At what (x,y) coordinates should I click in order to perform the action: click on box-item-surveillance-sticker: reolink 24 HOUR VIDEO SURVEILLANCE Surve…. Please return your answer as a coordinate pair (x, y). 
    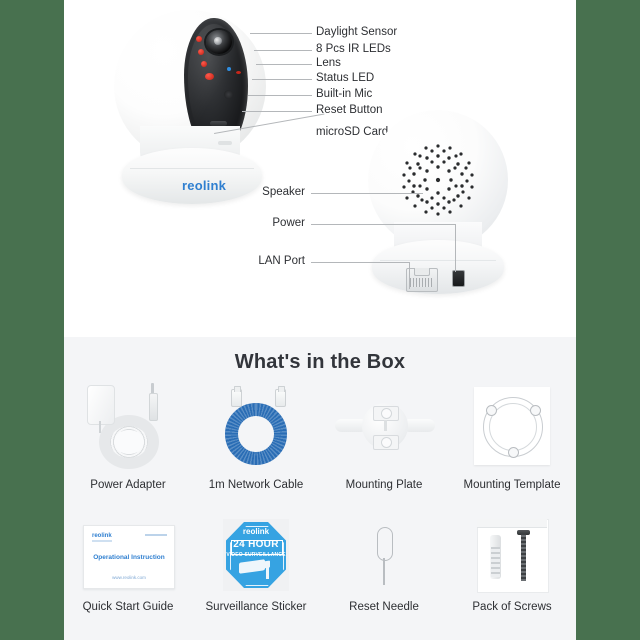
    Looking at the image, I should click on (256, 565).